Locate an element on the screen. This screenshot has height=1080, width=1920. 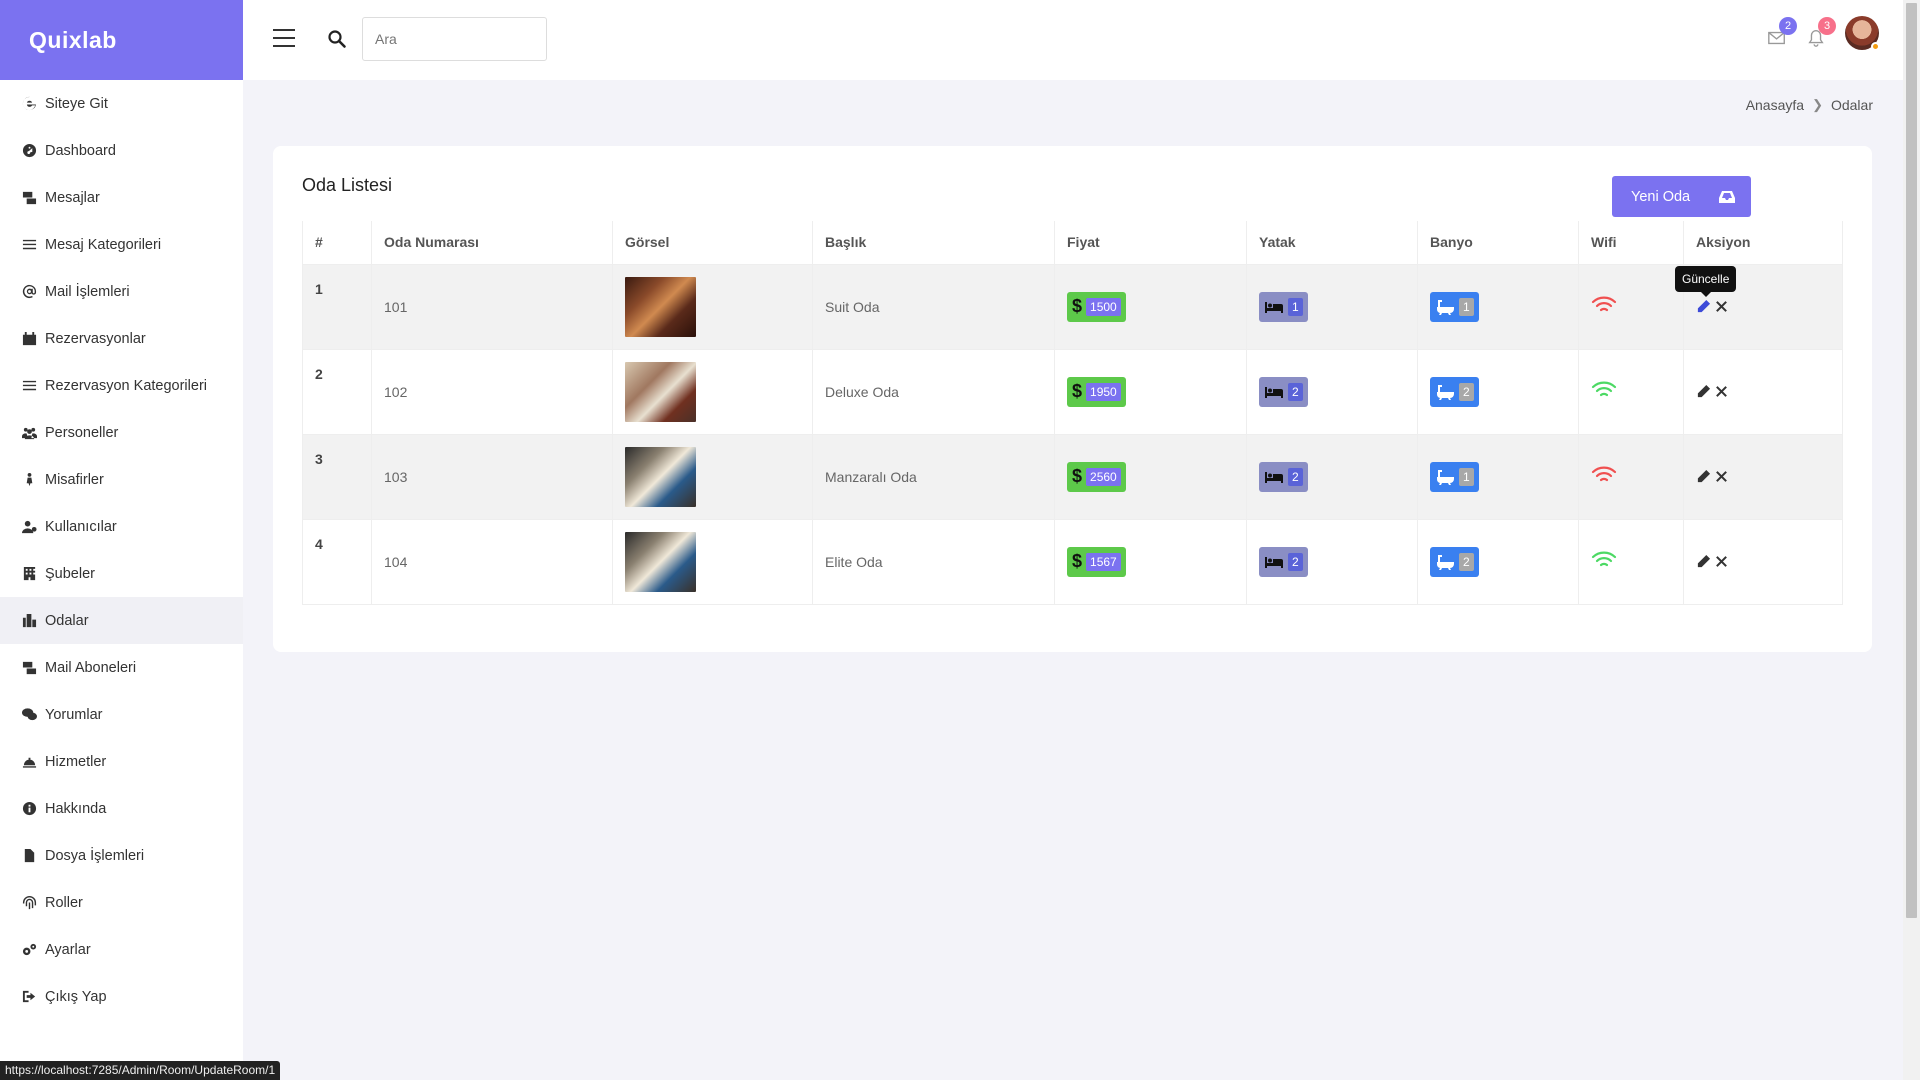
price-badge: $1567 is located at coordinates (1096, 561).